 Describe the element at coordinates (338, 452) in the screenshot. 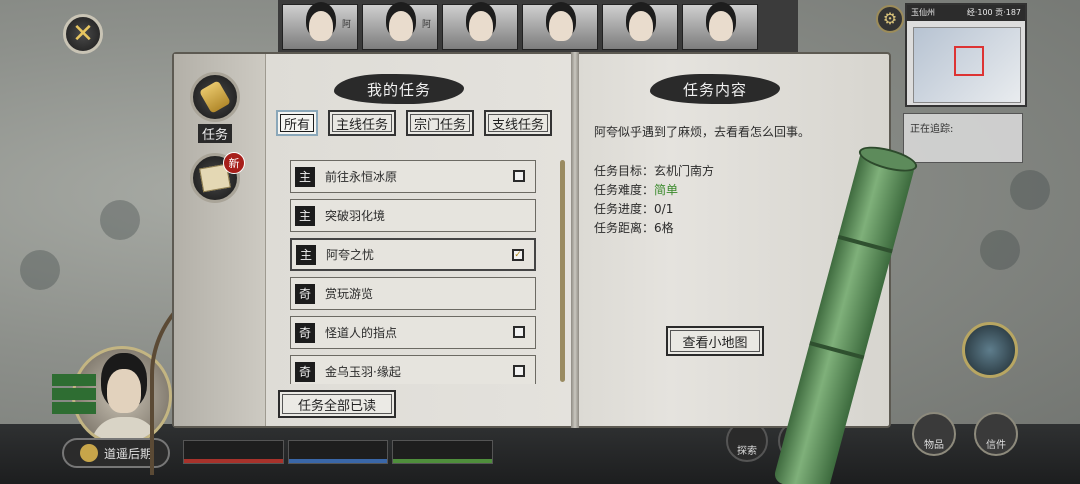

I see `mp-bar` at that location.